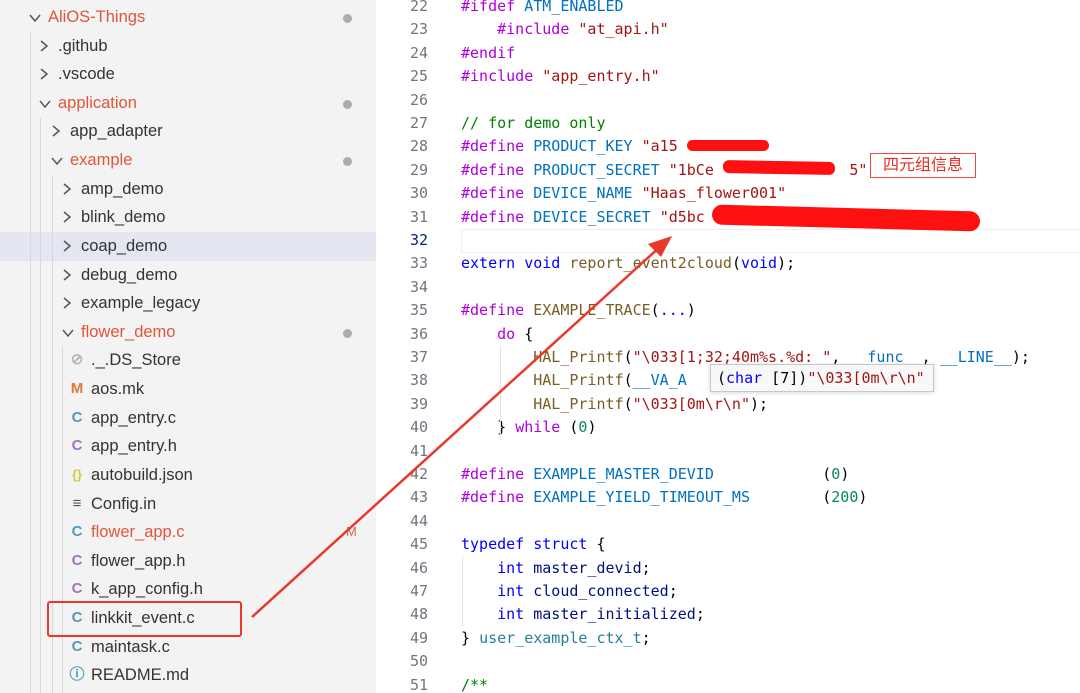 This screenshot has height=693, width=1080. What do you see at coordinates (542, 263) in the screenshot?
I see `code-token: void` at bounding box center [542, 263].